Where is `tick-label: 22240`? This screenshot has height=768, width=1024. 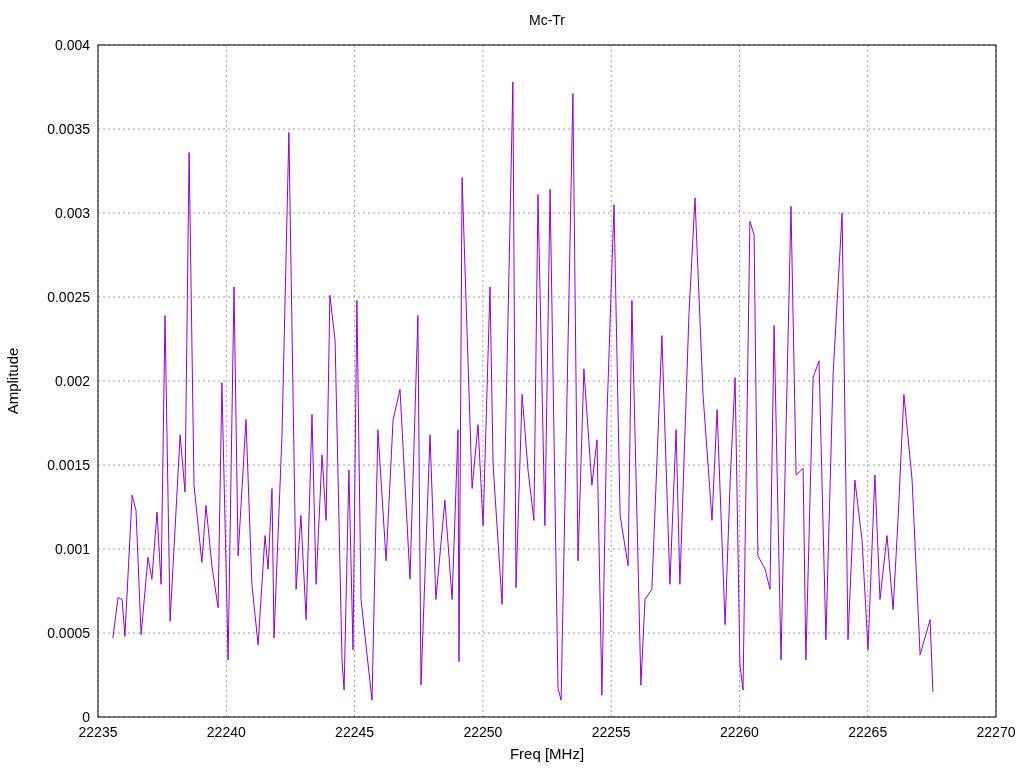 tick-label: 22240 is located at coordinates (226, 732).